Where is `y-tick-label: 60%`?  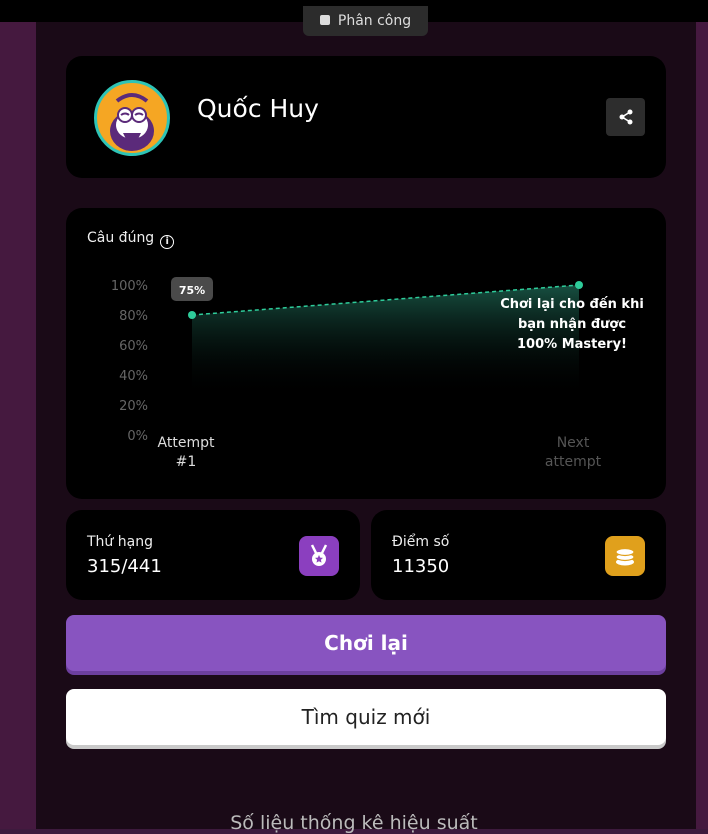
y-tick-label: 60% is located at coordinates (133, 346).